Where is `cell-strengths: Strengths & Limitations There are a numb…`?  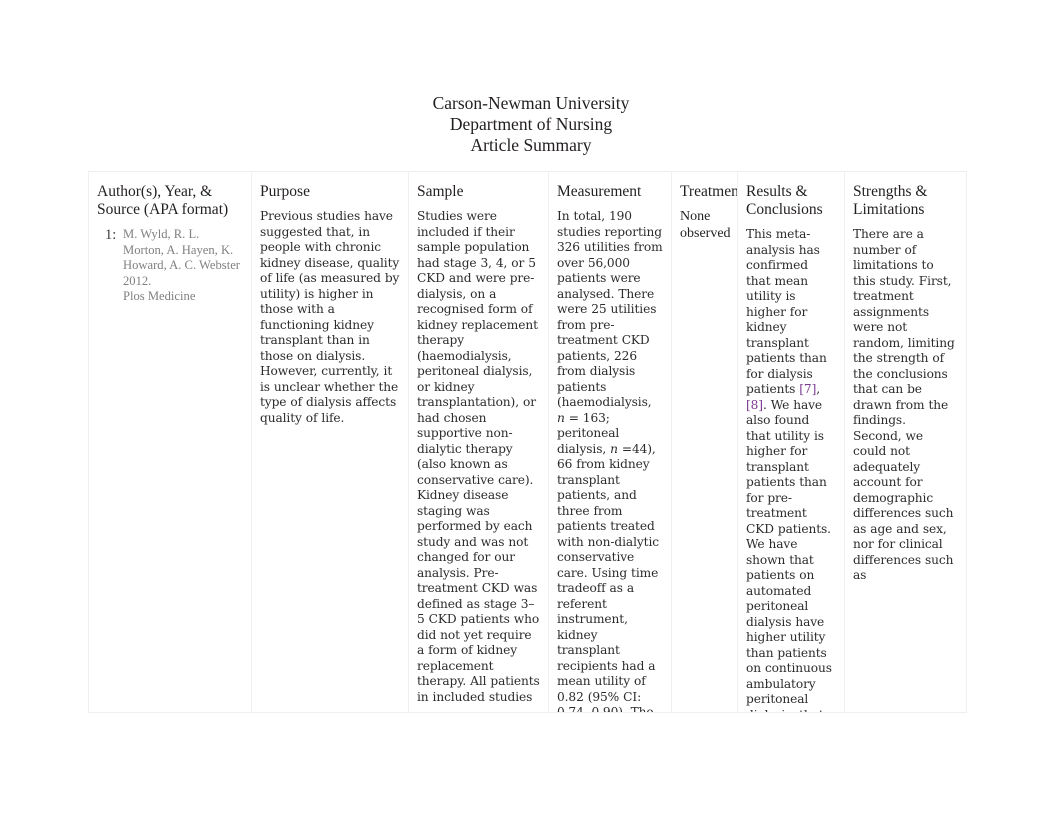
cell-strengths: Strengths & Limitations There are a numb… is located at coordinates (905, 442).